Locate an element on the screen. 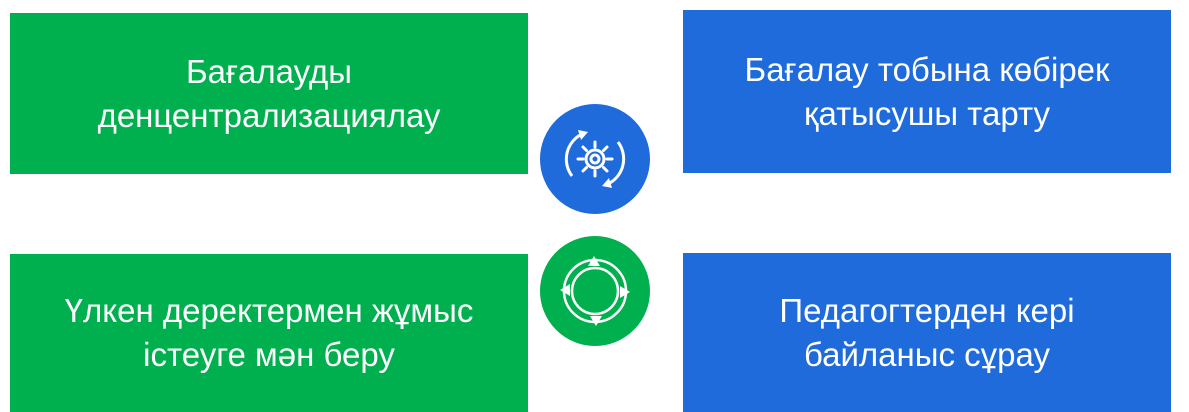 The width and height of the screenshot is (1189, 412). box-decentralize-assessment-label: Бағалауды денцентрализациялау is located at coordinates (269, 93).